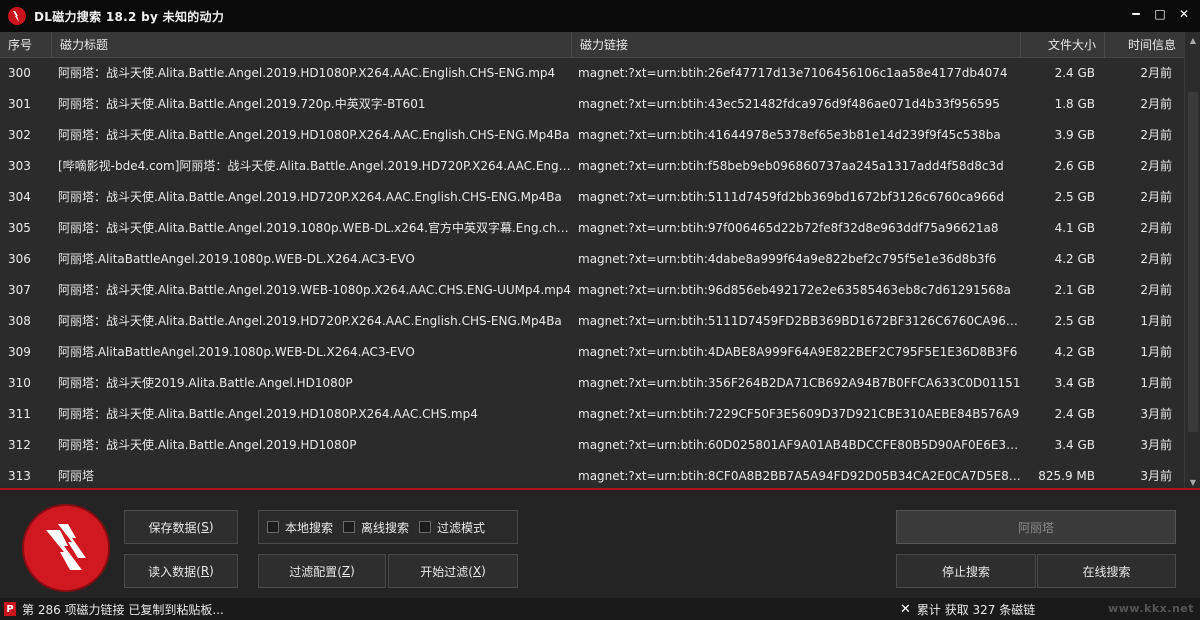 This screenshot has width=1200, height=620. Describe the element at coordinates (966, 571) in the screenshot. I see `stop-search-button: 停止搜索` at that location.